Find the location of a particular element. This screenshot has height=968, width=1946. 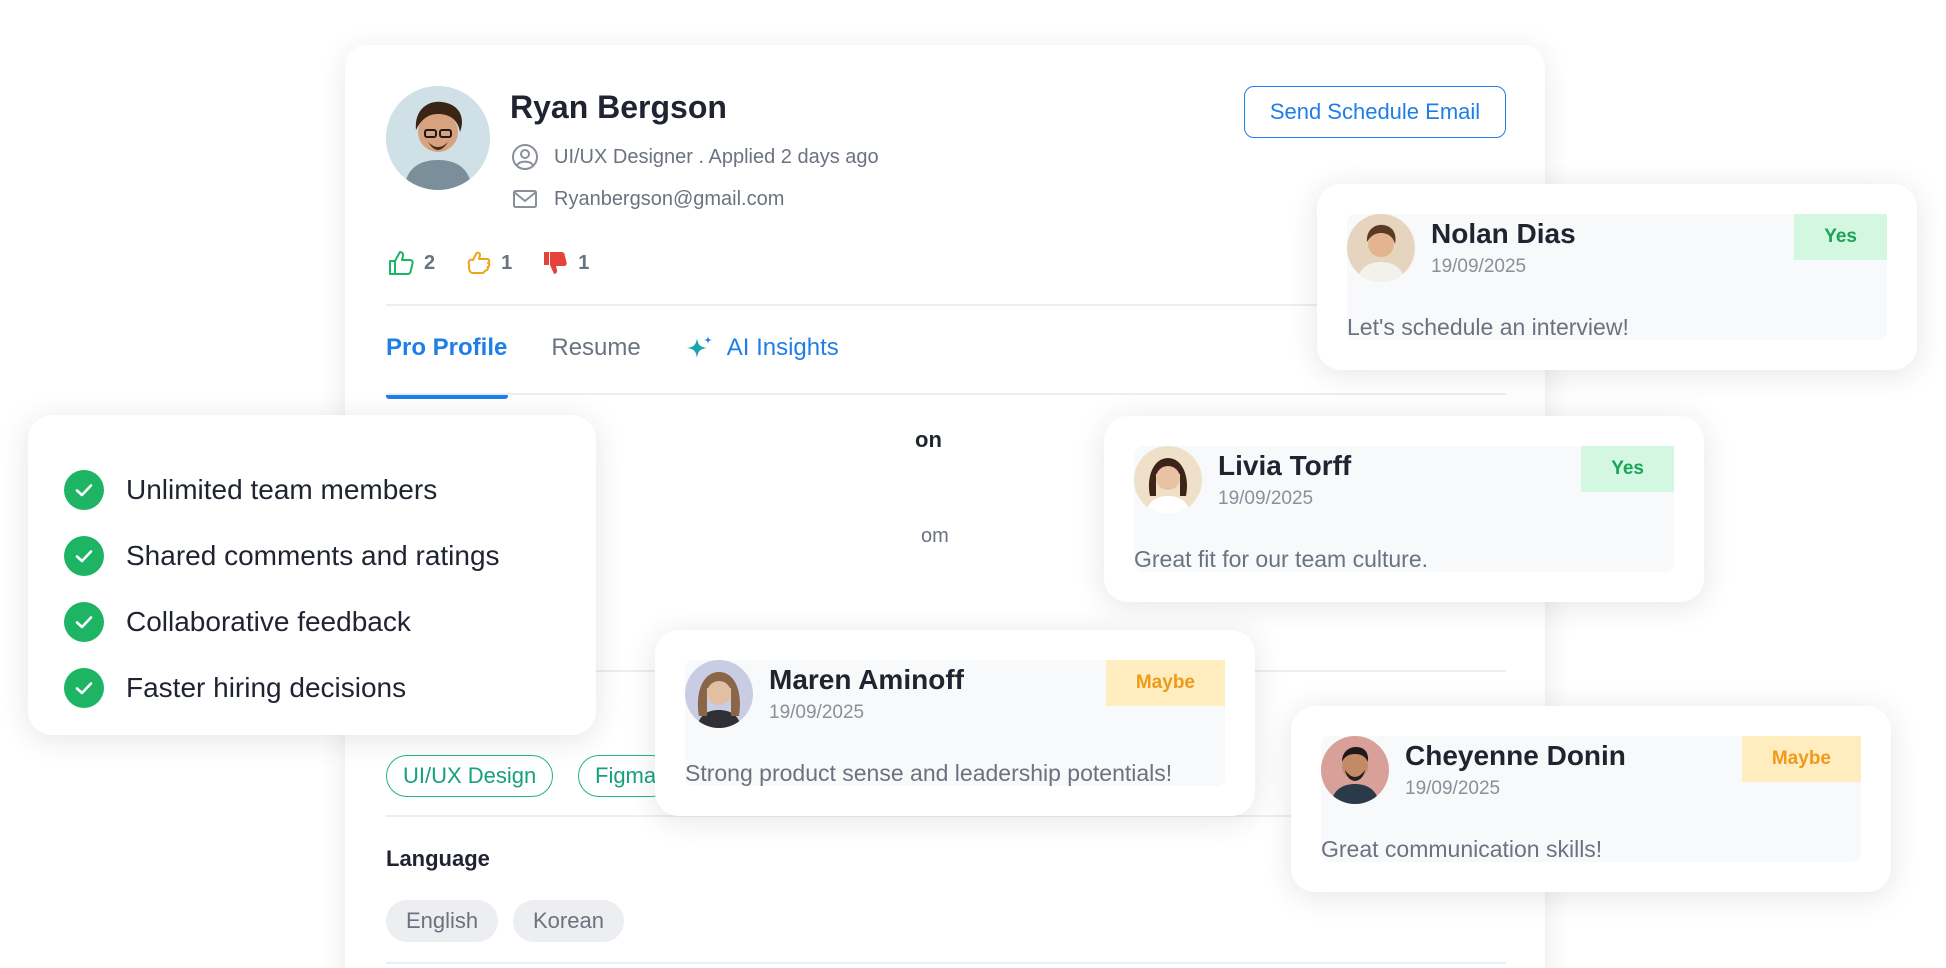

language-chip: Korean is located at coordinates (568, 921).